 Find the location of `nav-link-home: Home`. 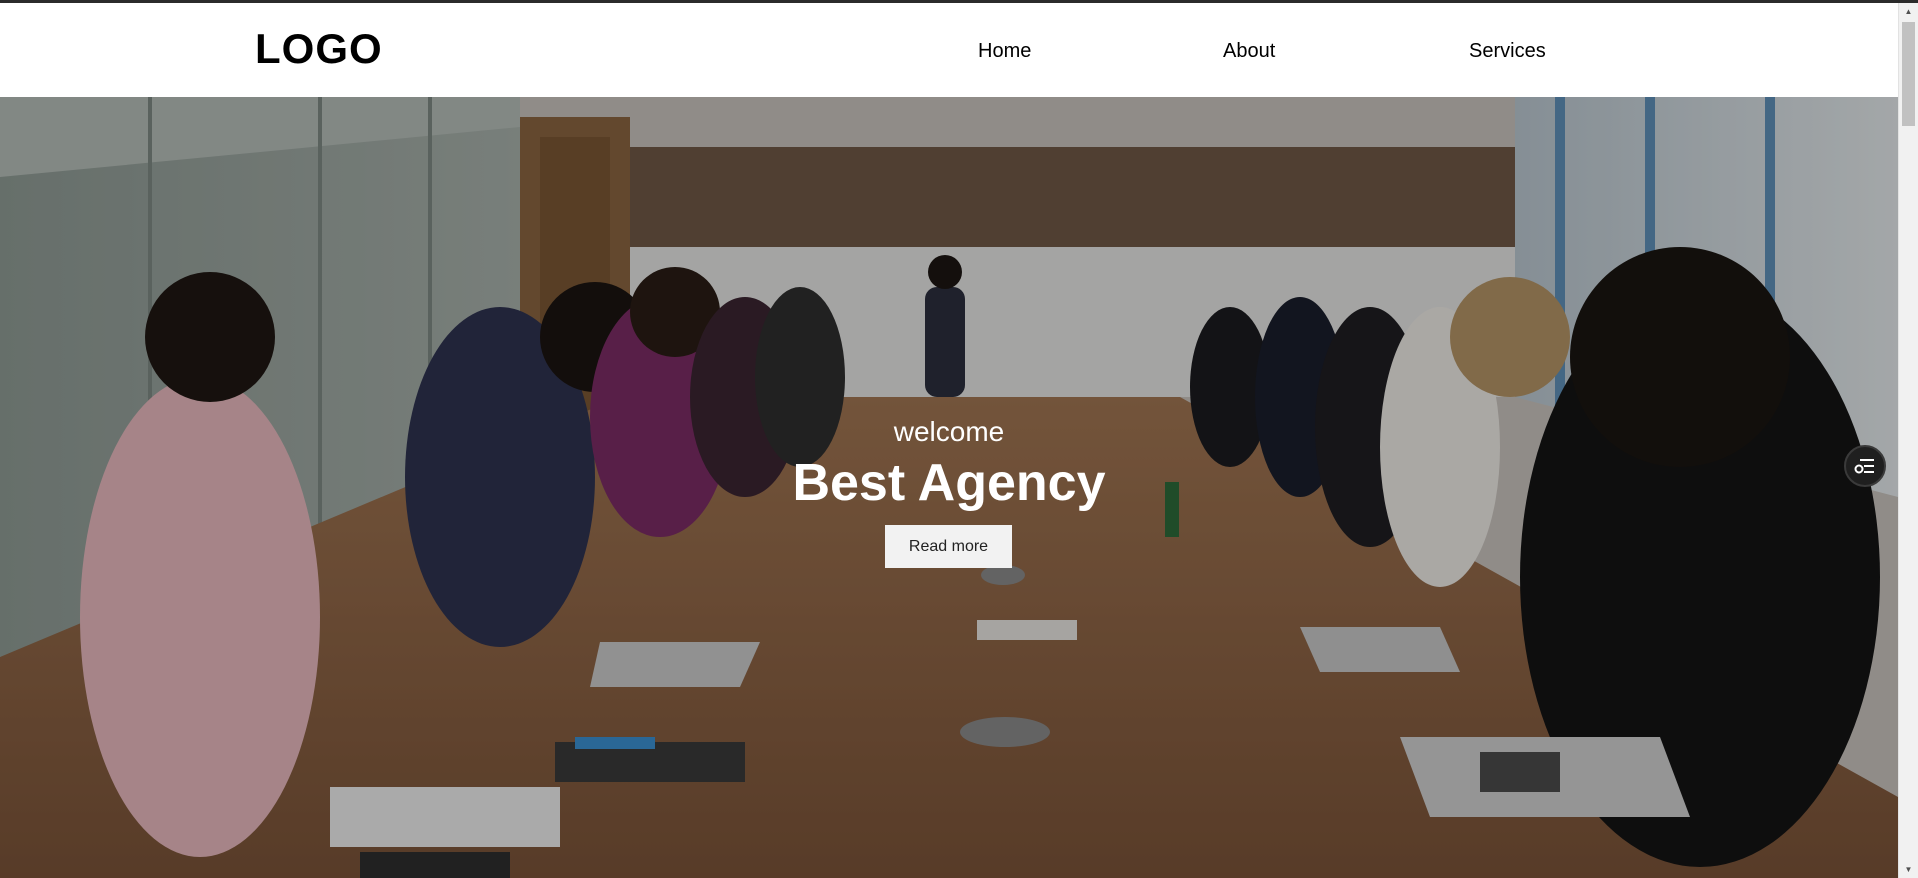

nav-link-home: Home is located at coordinates (1004, 51).